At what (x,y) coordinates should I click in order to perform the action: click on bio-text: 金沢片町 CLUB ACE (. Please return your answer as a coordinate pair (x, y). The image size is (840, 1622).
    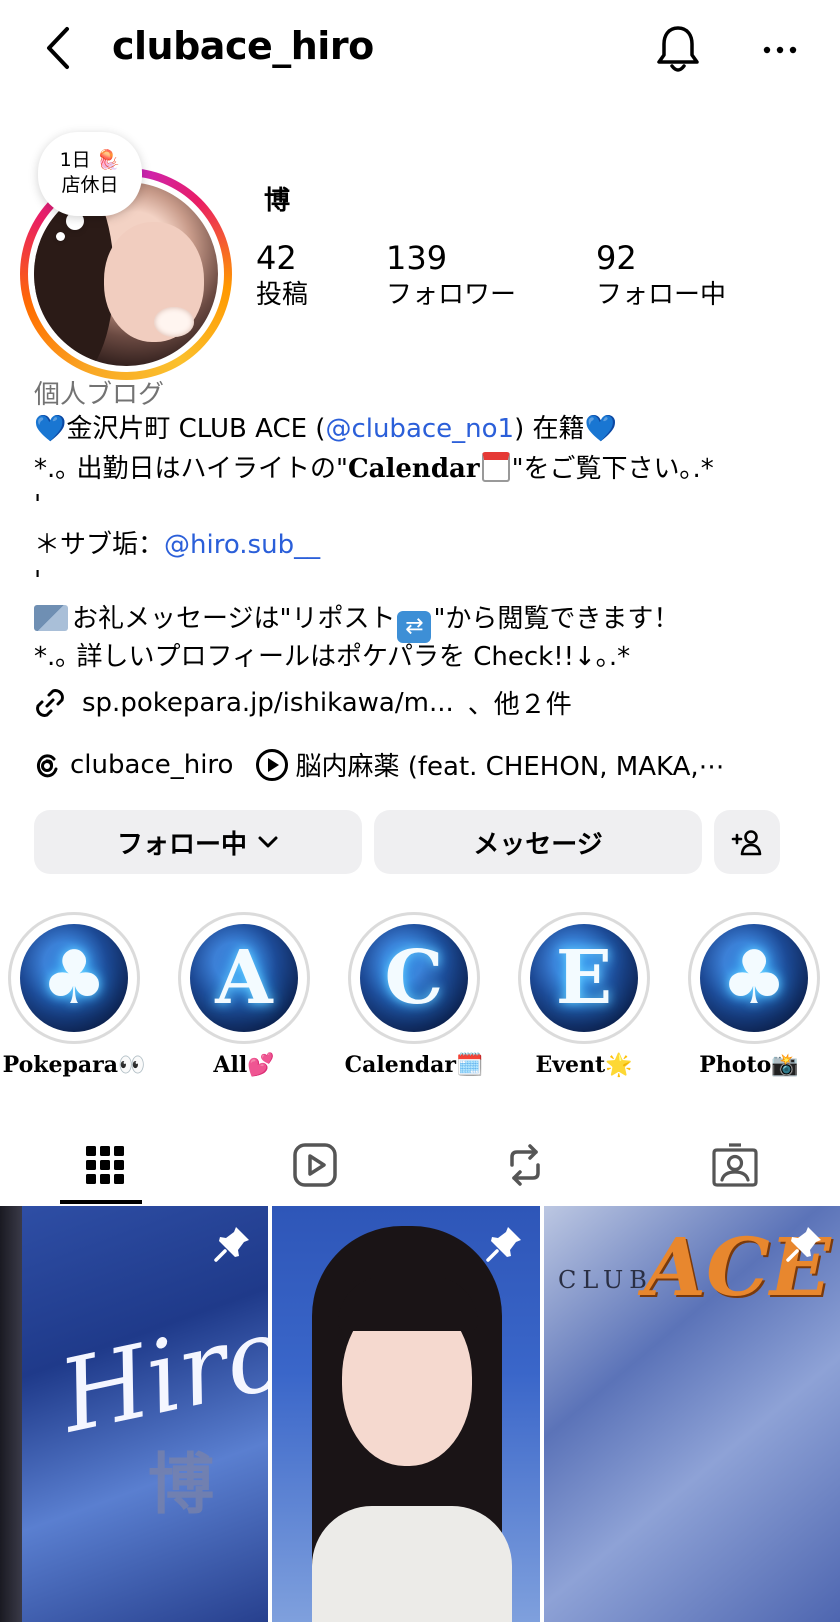
    Looking at the image, I should click on (196, 429).